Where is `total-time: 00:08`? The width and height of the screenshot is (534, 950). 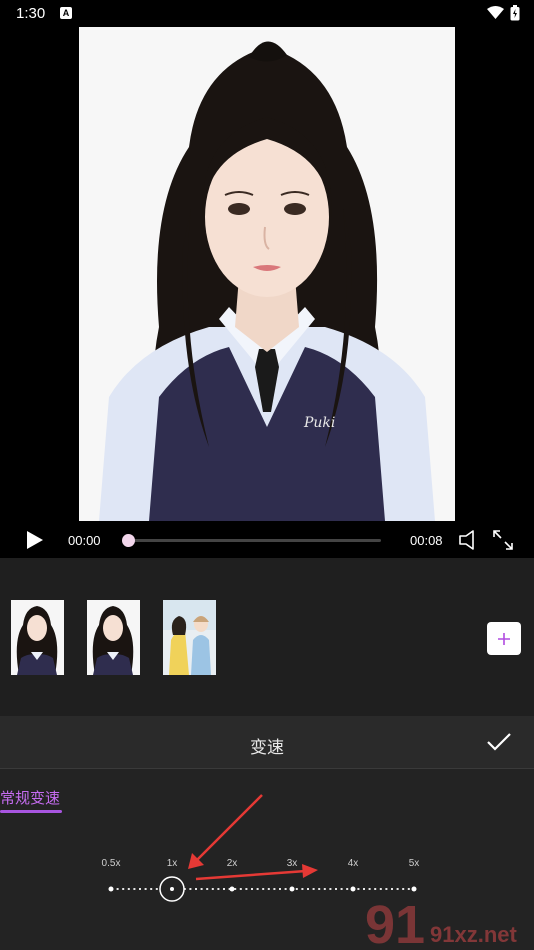 total-time: 00:08 is located at coordinates (426, 540).